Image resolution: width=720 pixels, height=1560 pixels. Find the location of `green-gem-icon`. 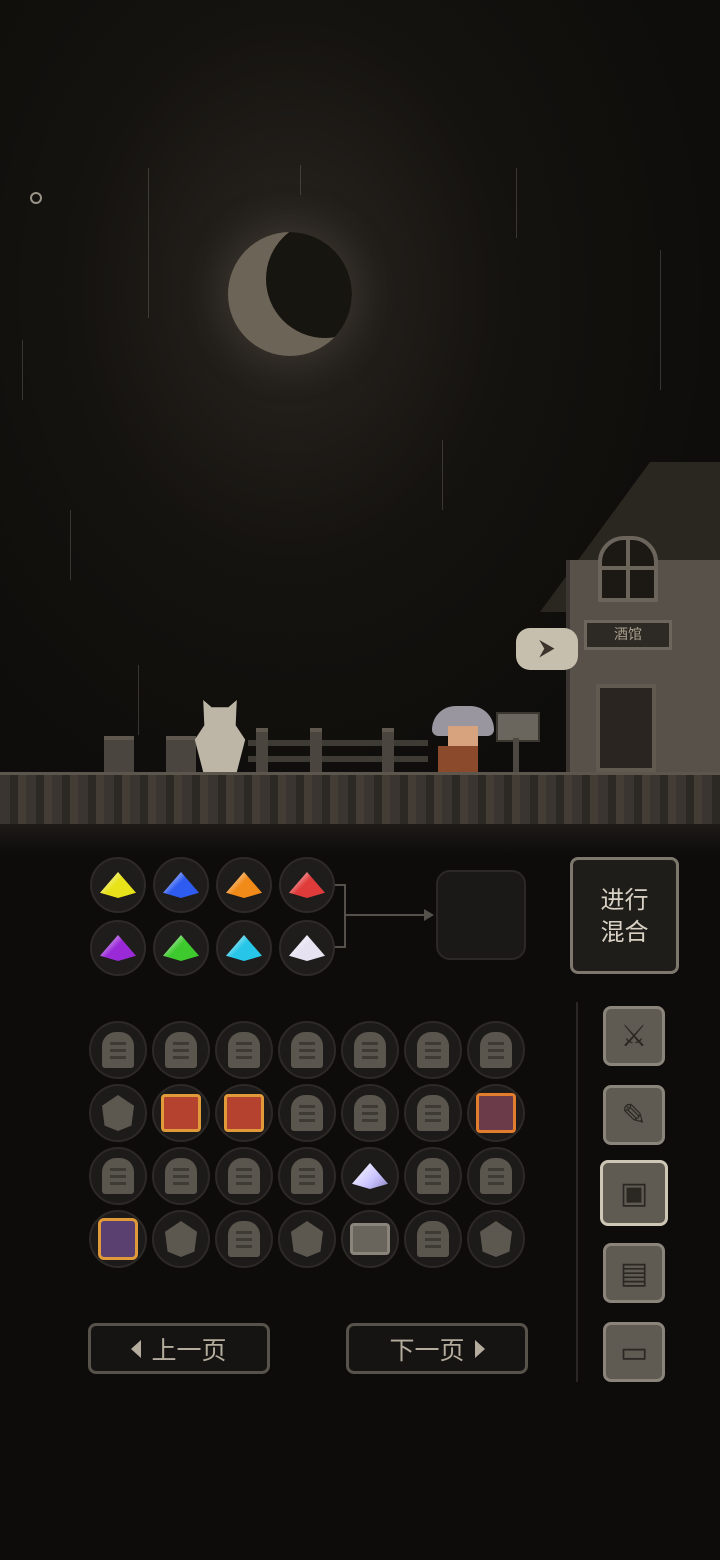

green-gem-icon is located at coordinates (181, 948).